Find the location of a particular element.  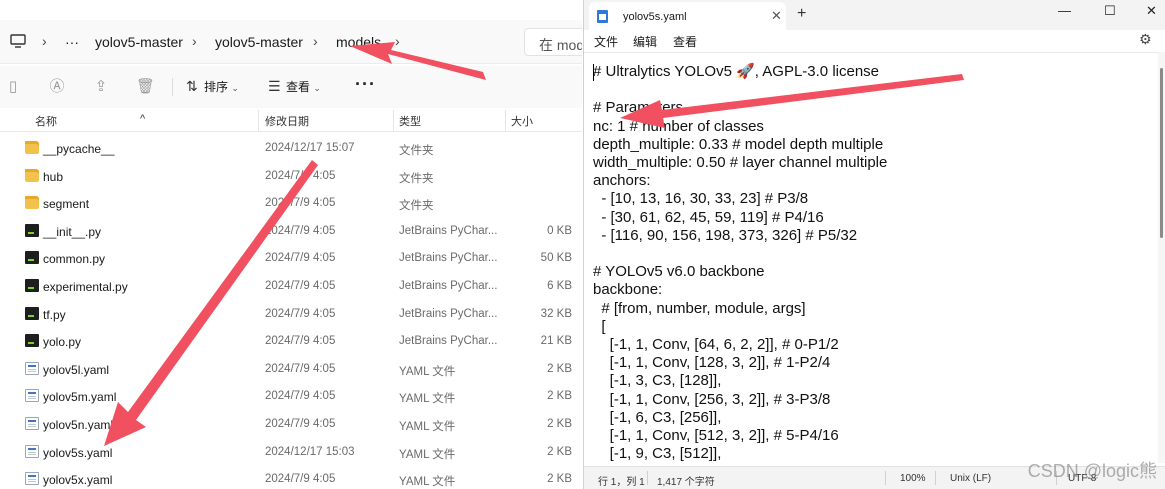

file-name: hub is located at coordinates (53, 176).